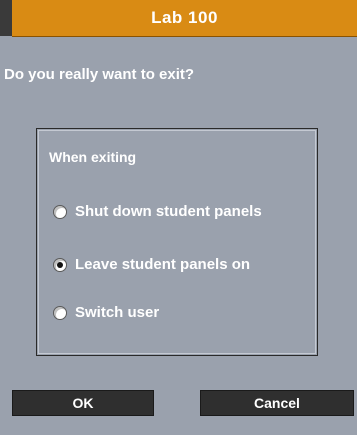  What do you see at coordinates (277, 403) in the screenshot?
I see `cancel-button: Cancel` at bounding box center [277, 403].